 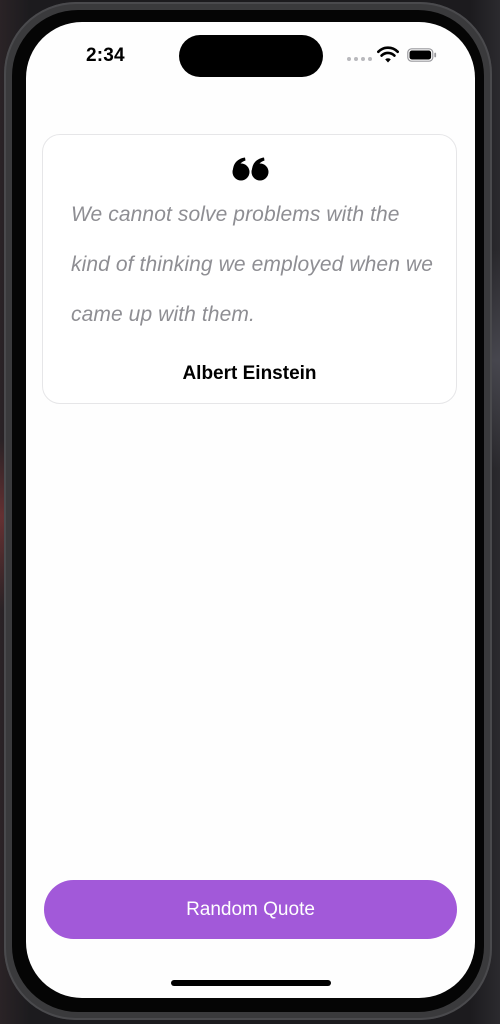 I want to click on status-time: 2:34, so click(x=105, y=55).